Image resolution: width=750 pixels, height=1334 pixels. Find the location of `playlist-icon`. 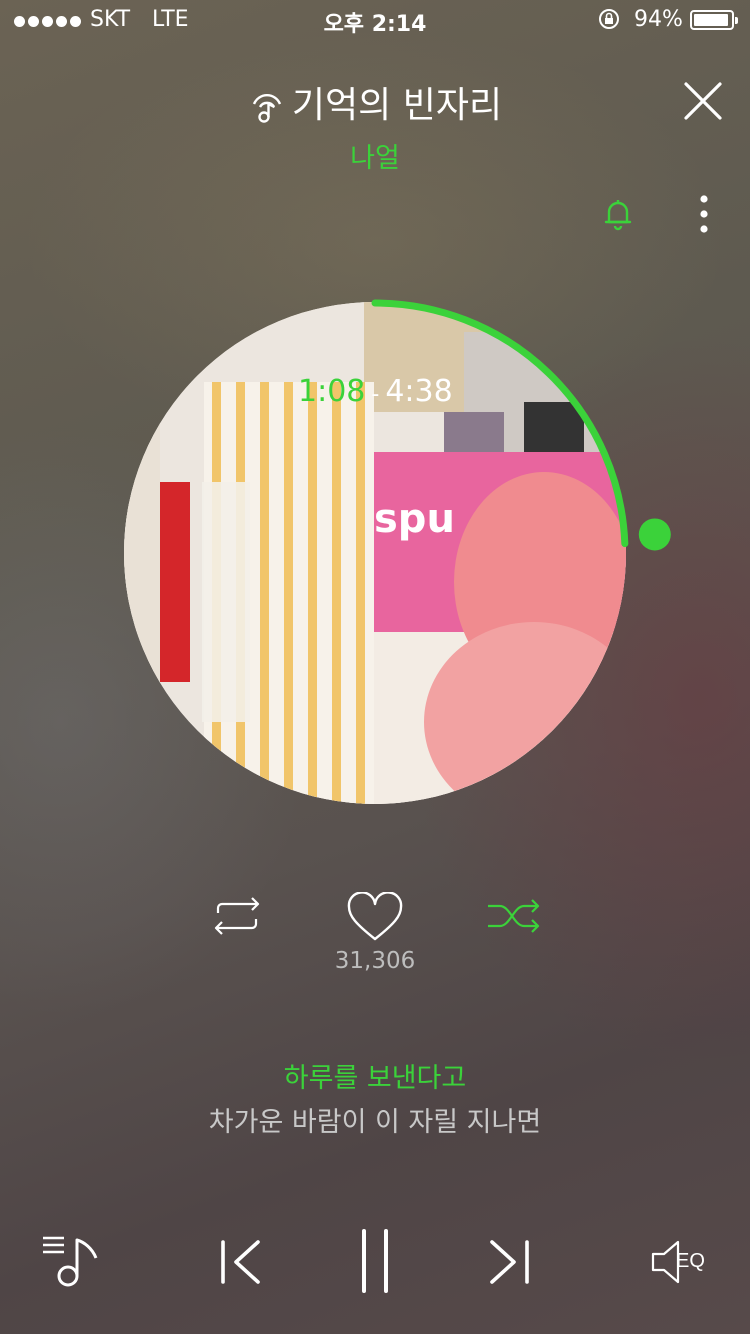

playlist-icon is located at coordinates (71, 1260).